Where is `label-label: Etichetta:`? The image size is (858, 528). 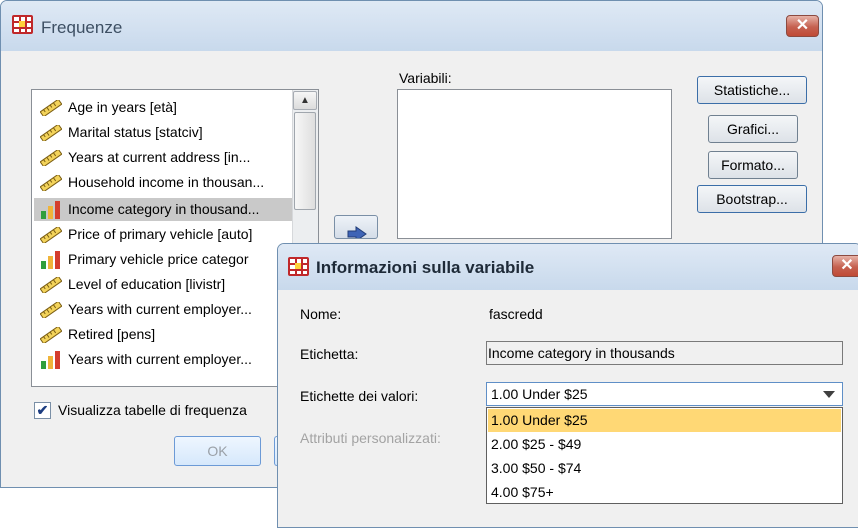 label-label: Etichetta: is located at coordinates (329, 354).